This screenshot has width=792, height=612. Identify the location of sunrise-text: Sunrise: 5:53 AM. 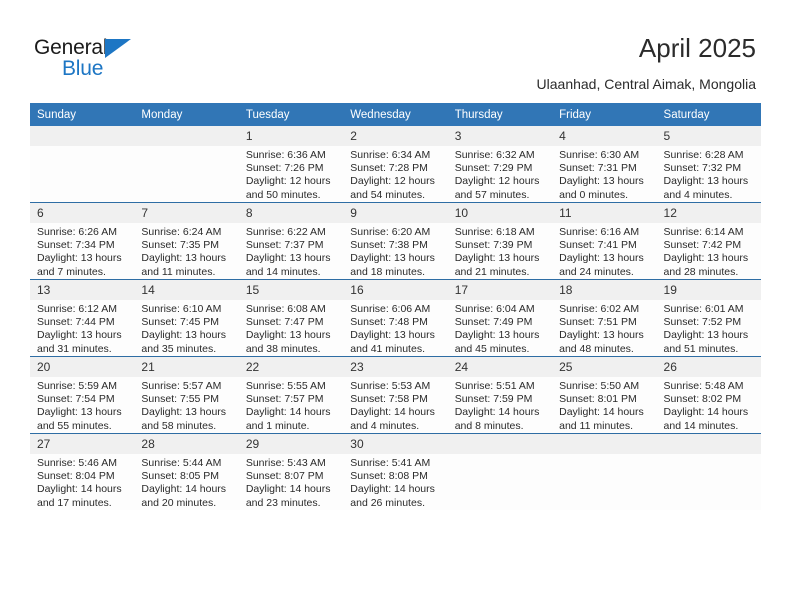
(390, 386).